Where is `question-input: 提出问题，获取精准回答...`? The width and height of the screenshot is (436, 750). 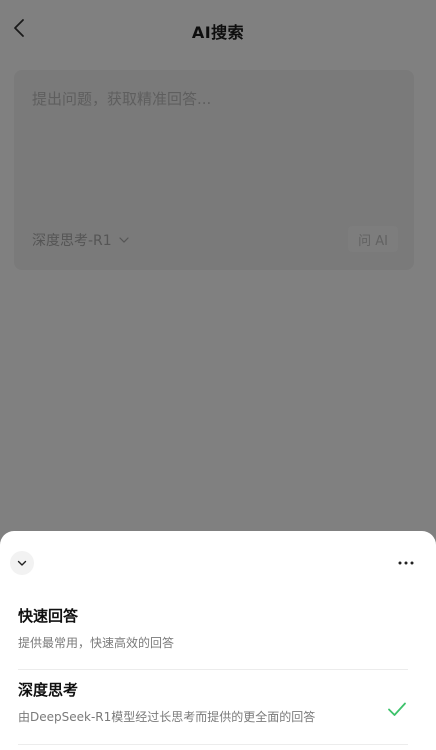 question-input: 提出问题，获取精准回答... is located at coordinates (212, 148).